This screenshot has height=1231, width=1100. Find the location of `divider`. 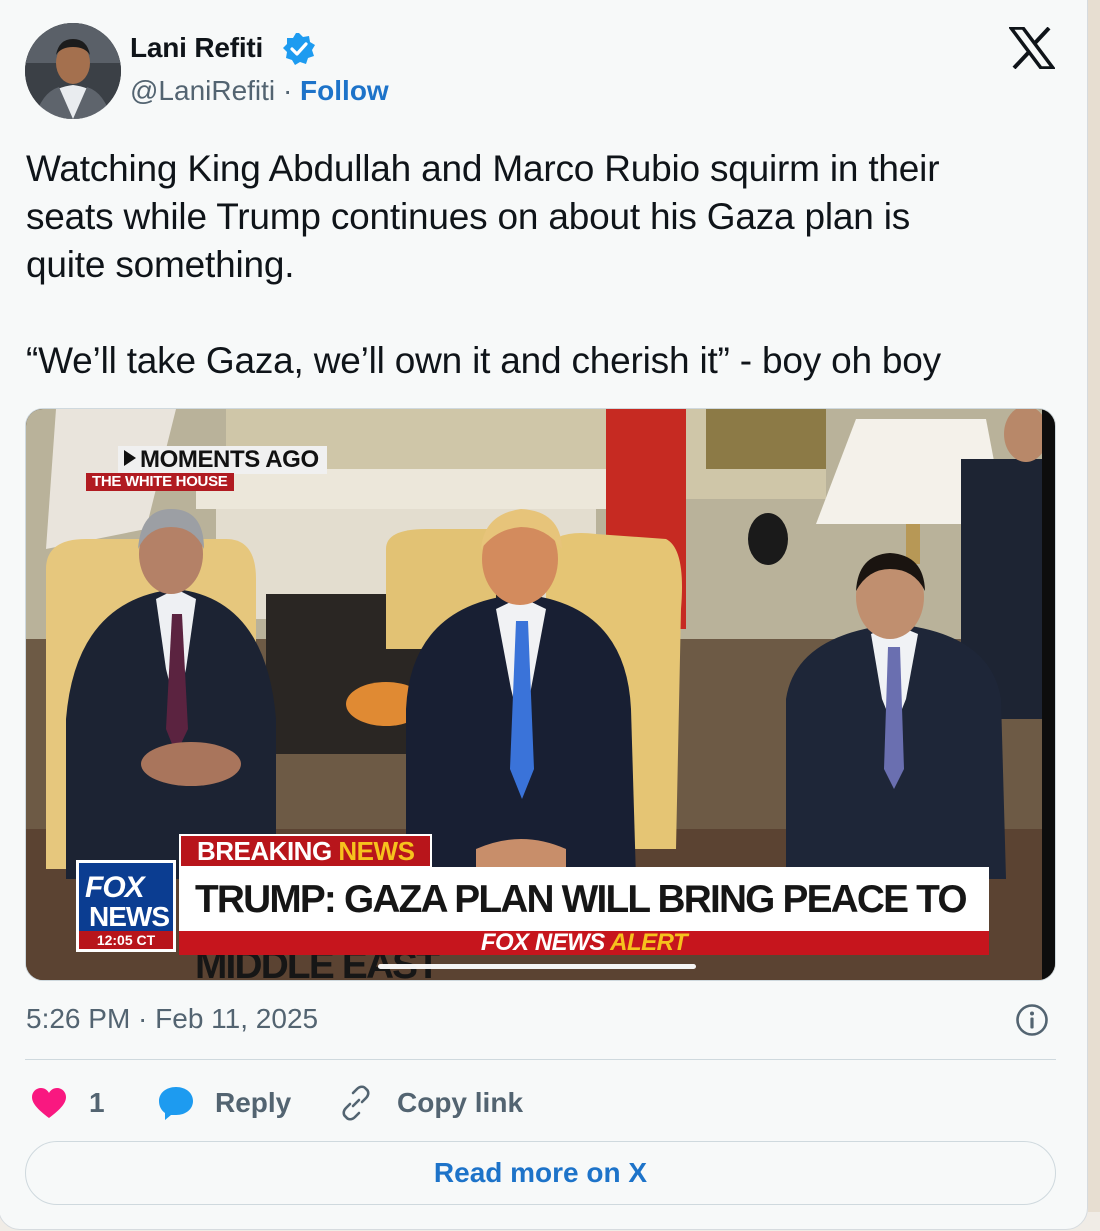

divider is located at coordinates (540, 1059).